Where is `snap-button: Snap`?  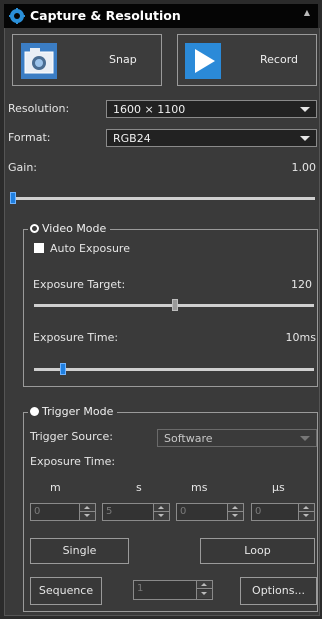 snap-button: Snap is located at coordinates (87, 60).